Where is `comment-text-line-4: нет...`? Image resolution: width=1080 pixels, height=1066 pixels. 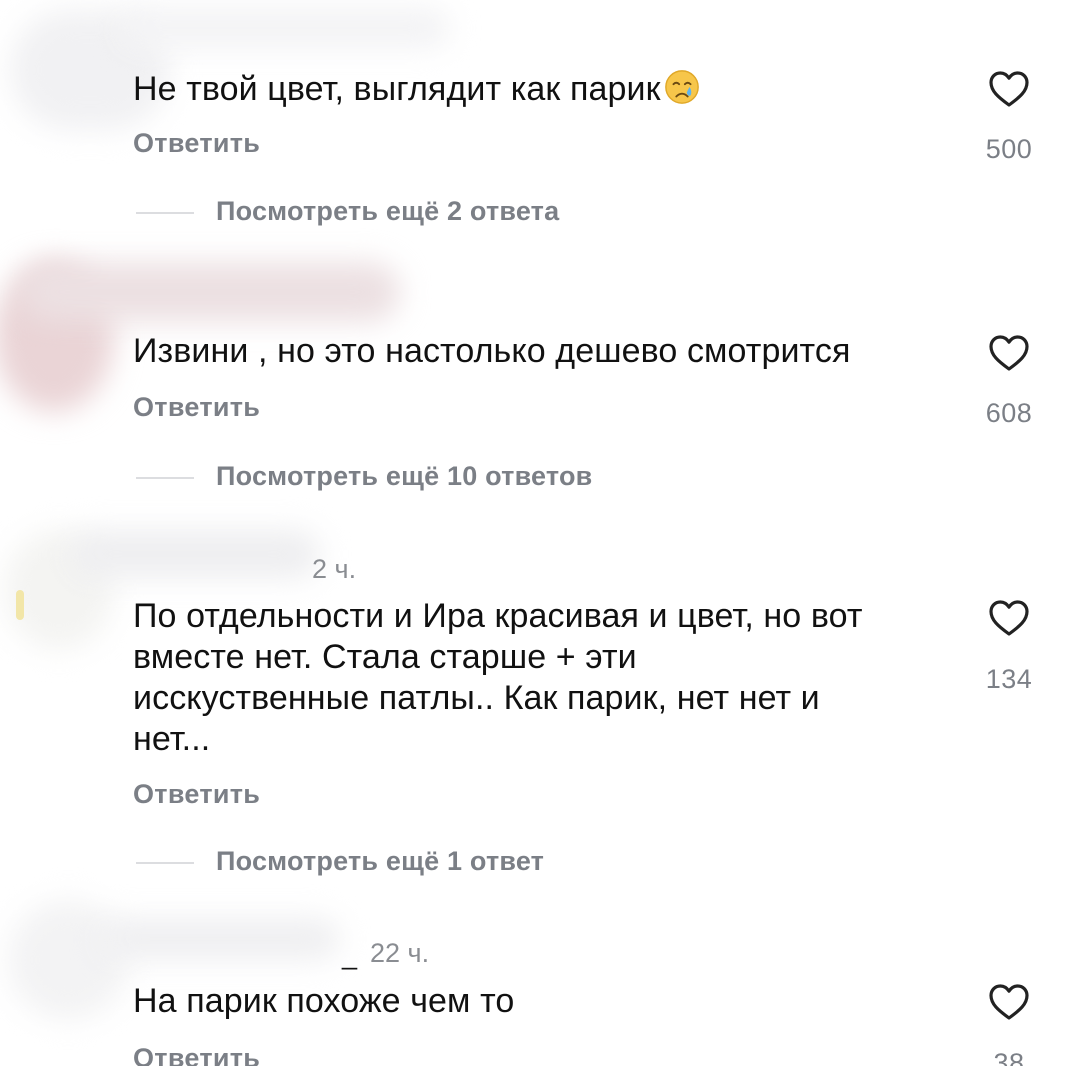 comment-text-line-4: нет... is located at coordinates (172, 739).